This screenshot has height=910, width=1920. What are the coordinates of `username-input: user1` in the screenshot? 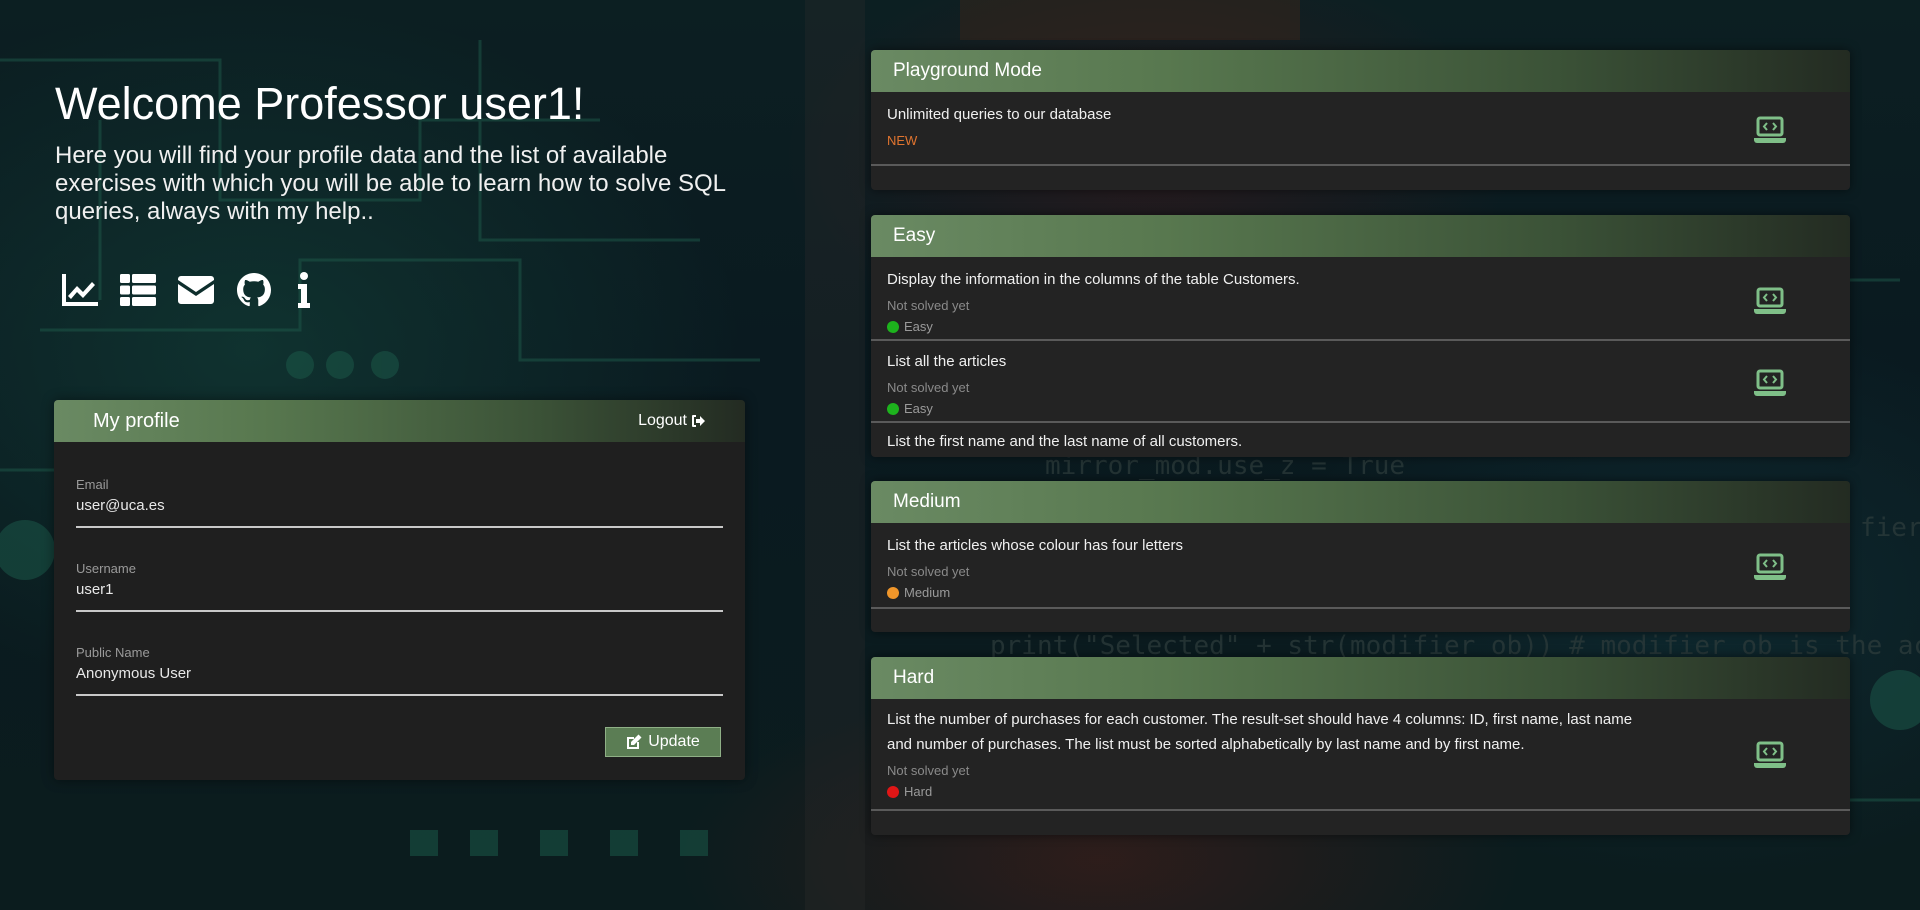 It's located at (399, 596).